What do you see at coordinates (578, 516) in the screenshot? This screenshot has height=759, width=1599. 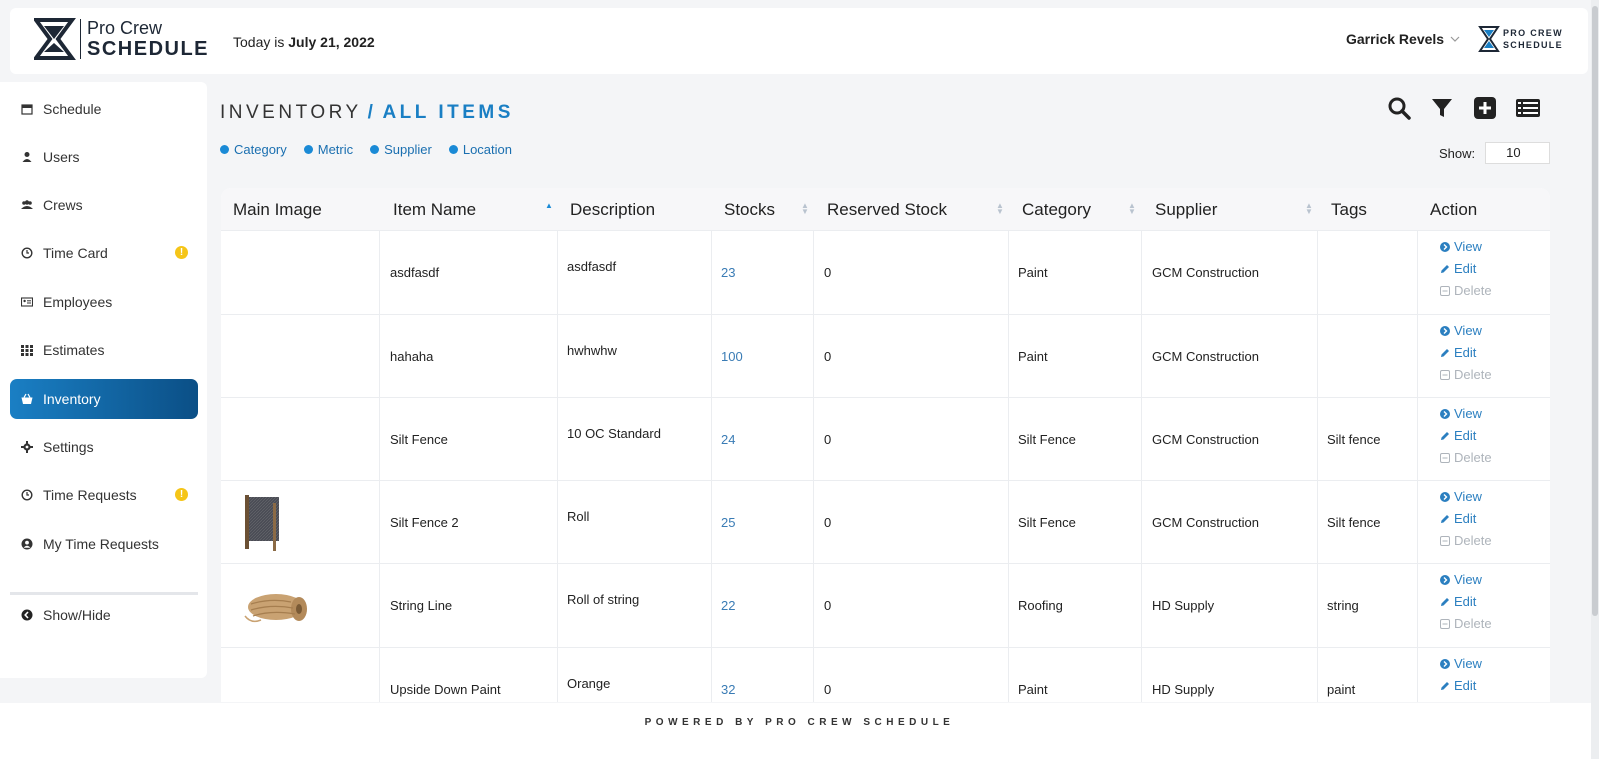 I see `item-description: Roll` at bounding box center [578, 516].